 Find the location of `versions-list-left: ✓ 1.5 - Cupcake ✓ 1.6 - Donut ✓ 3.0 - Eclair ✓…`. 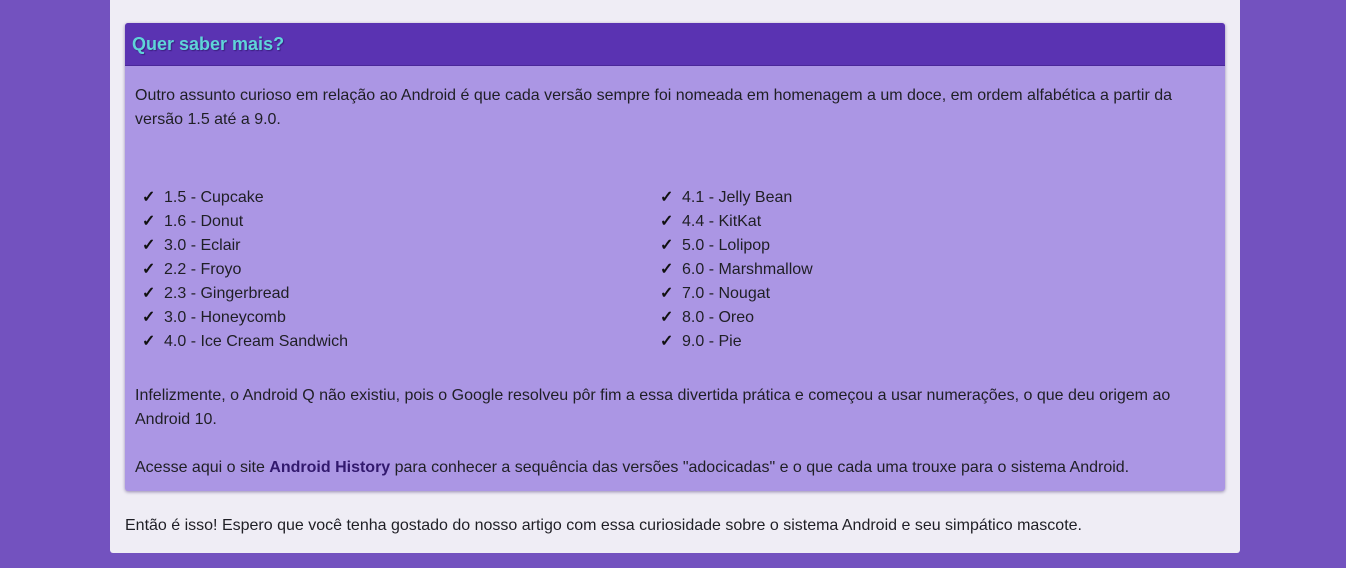

versions-list-left: ✓ 1.5 - Cupcake ✓ 1.6 - Donut ✓ 3.0 - Eclair ✓… is located at coordinates (245, 270).